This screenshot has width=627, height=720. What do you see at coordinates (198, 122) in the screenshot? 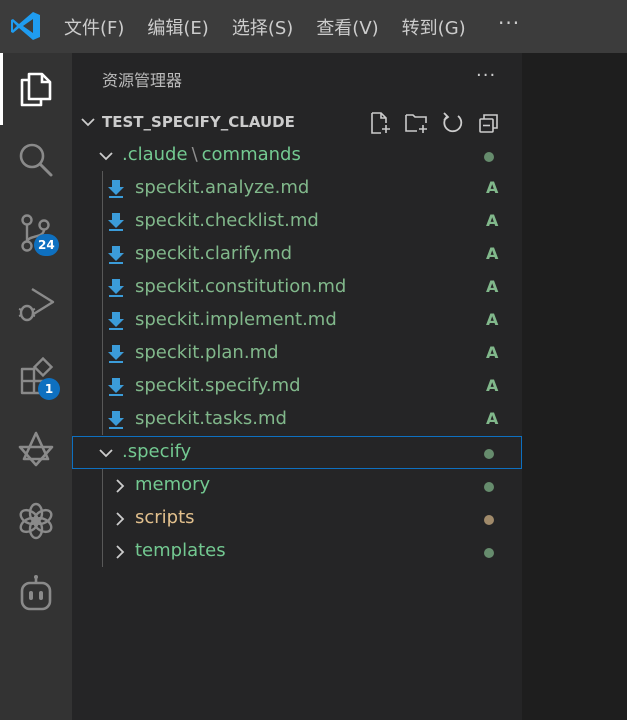
I see `workspace-title: TEST_SPECIFY_CLAUDE` at bounding box center [198, 122].